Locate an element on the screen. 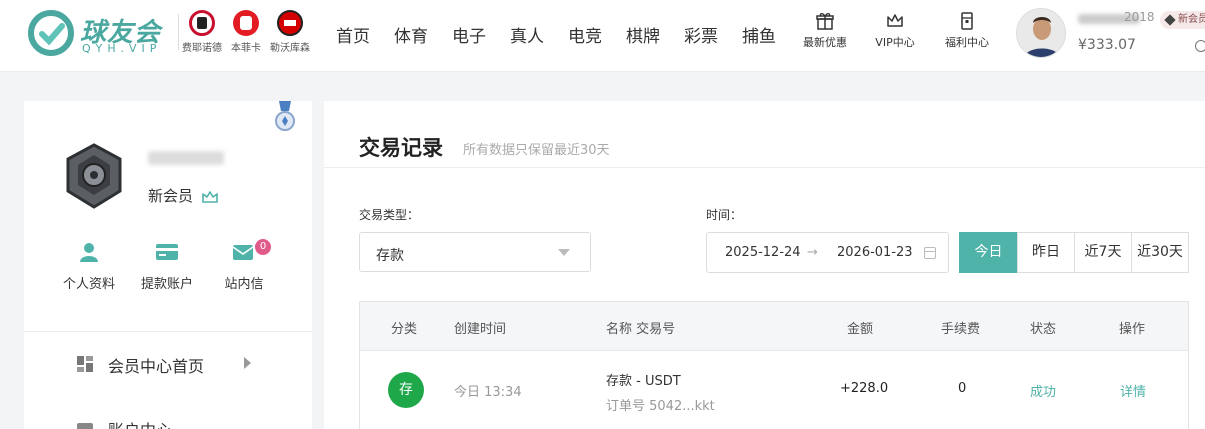 This screenshot has width=1205, height=429. brand-logo: 球友会 QYH.VIP is located at coordinates (103, 34).